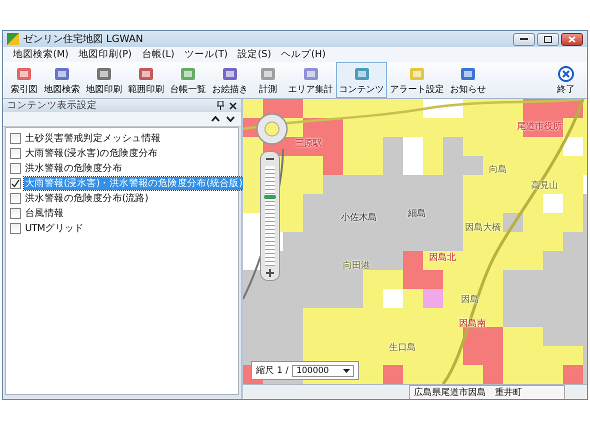 Image resolution: width=590 pixels, height=432 pixels. Describe the element at coordinates (270, 197) in the screenshot. I see `zoom-slider-thumb` at that location.